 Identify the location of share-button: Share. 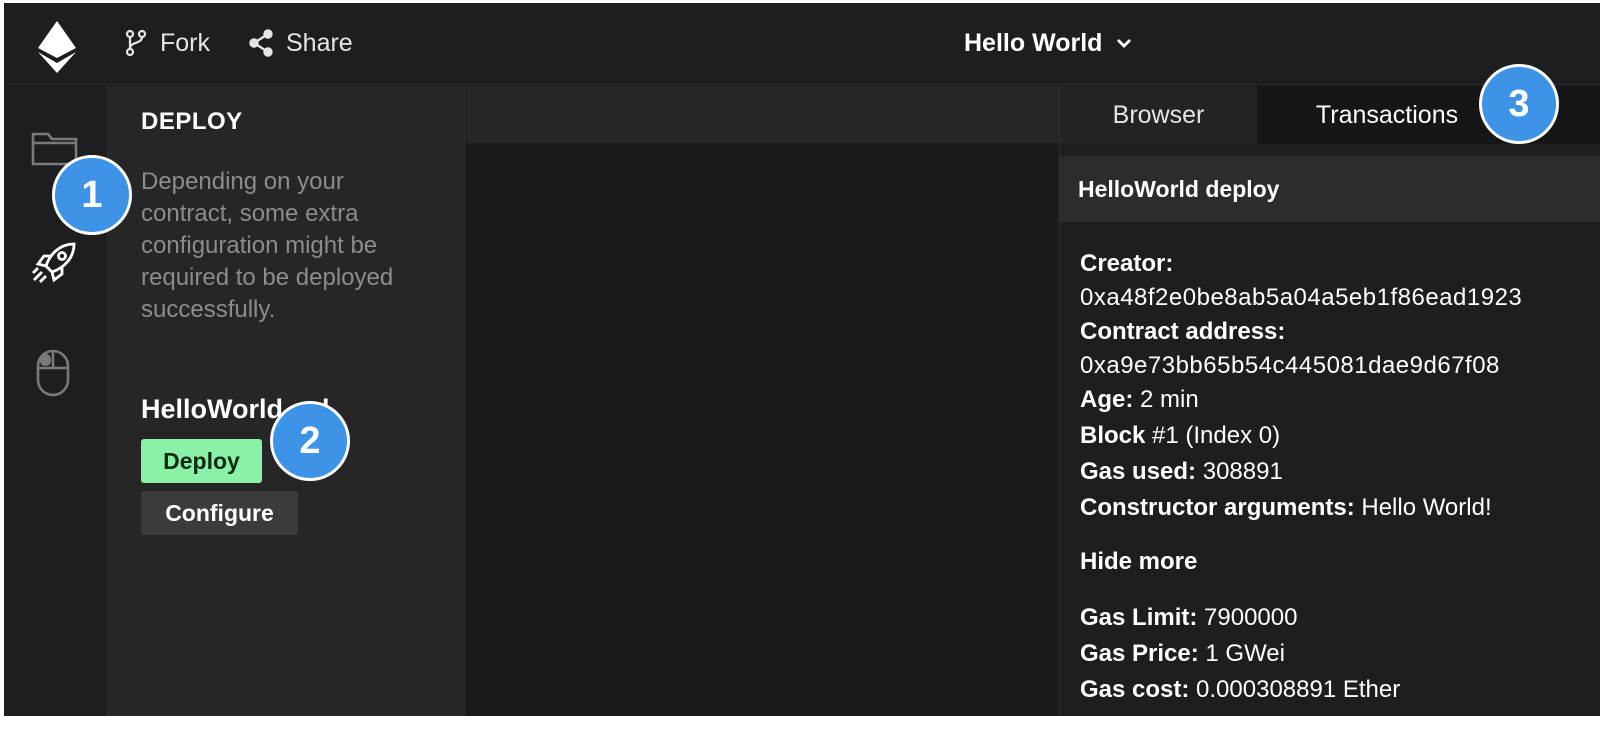
(300, 43).